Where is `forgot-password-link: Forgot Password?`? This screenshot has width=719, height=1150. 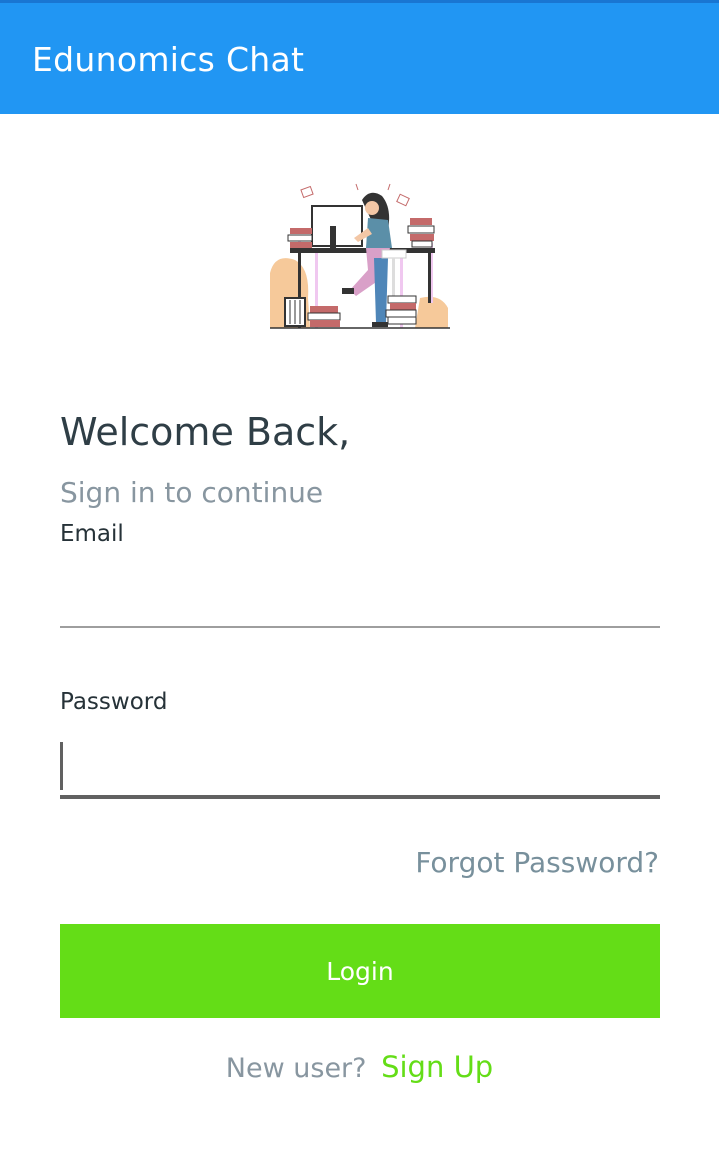 forgot-password-link: Forgot Password? is located at coordinates (537, 862).